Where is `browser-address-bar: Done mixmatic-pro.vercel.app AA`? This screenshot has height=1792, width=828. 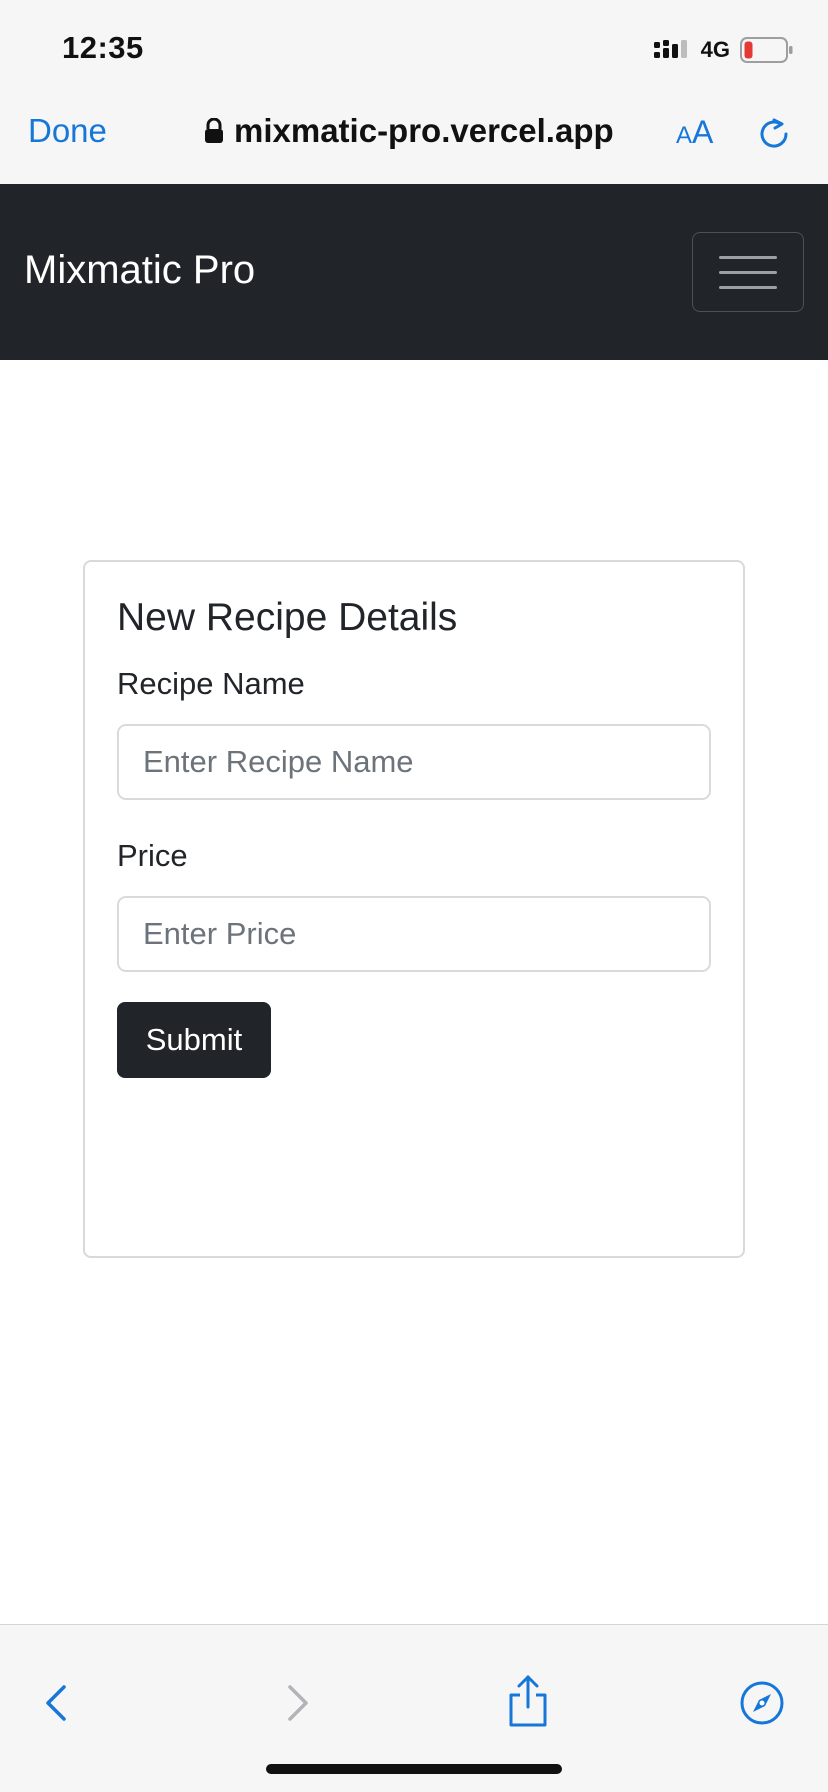 browser-address-bar: Done mixmatic-pro.vercel.app AA is located at coordinates (414, 137).